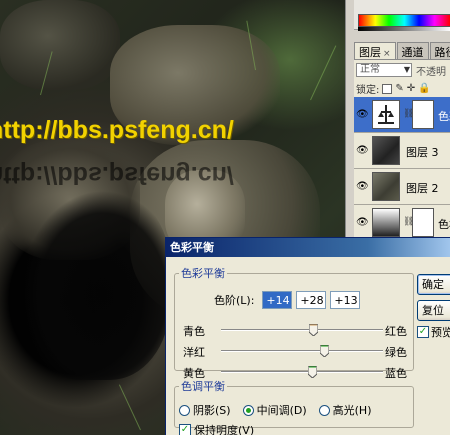 This screenshot has height=435, width=450. What do you see at coordinates (234, 300) in the screenshot?
I see `levels-label: 色阶(L):` at bounding box center [234, 300].